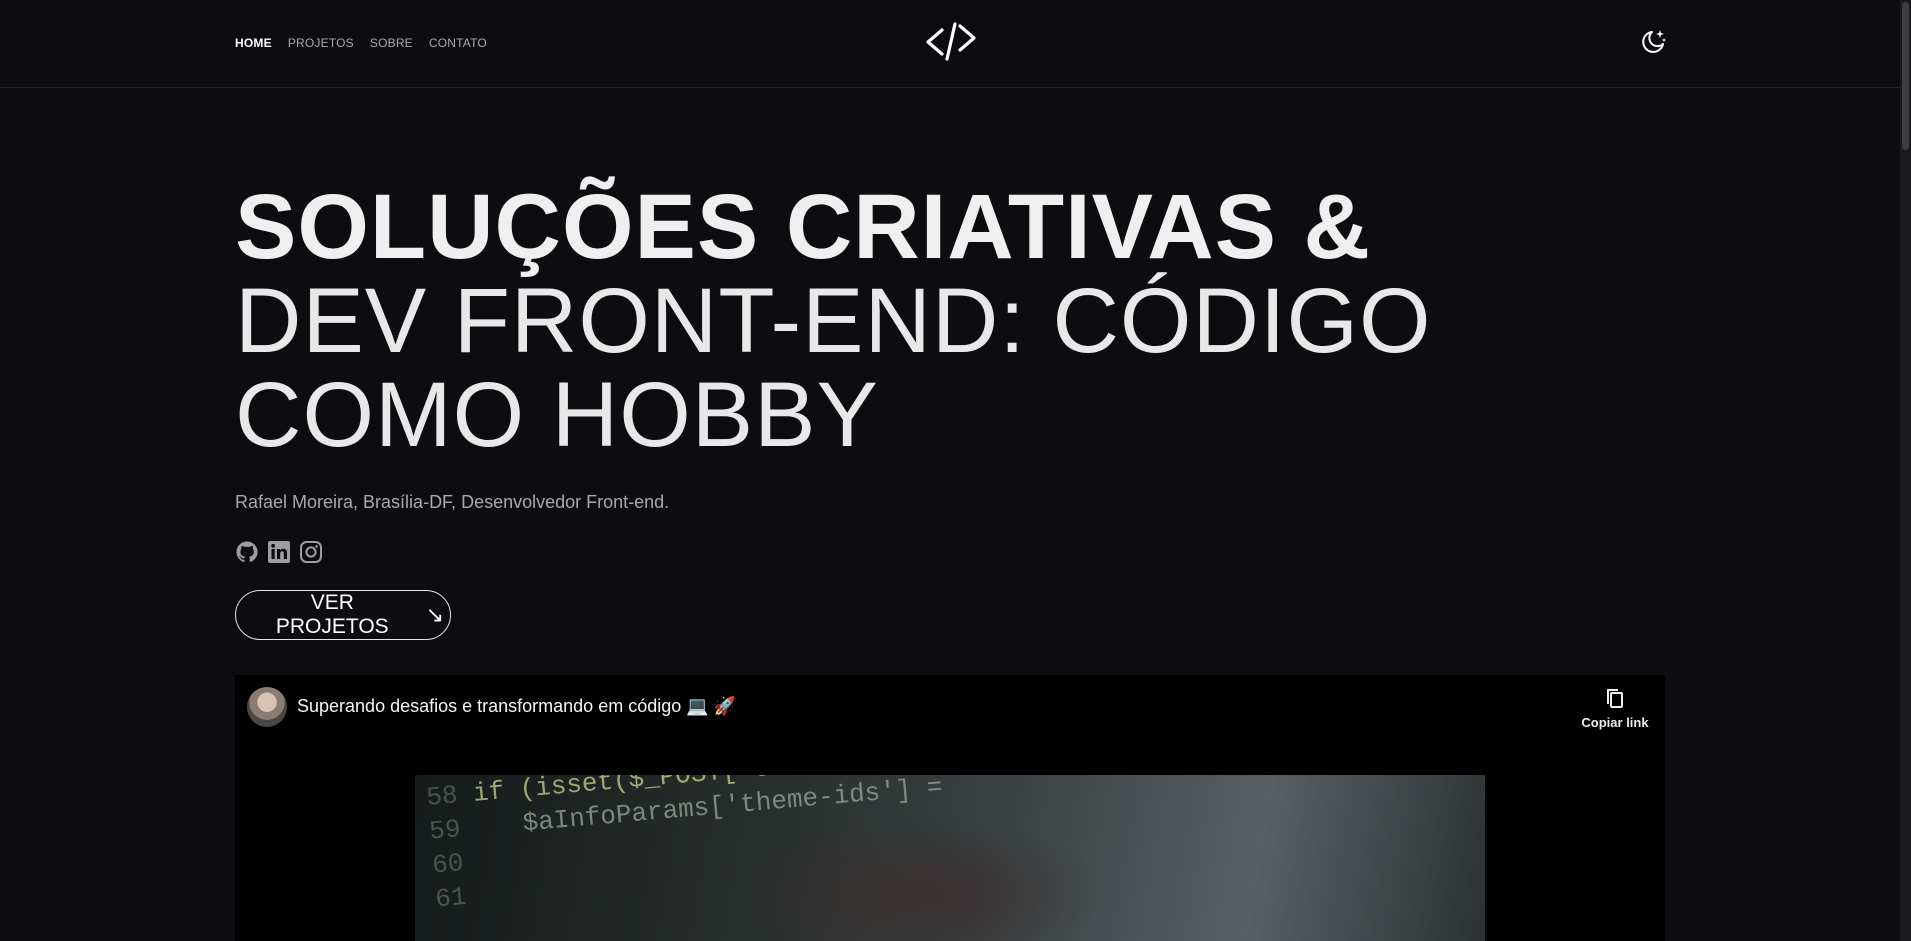 Image resolution: width=1911 pixels, height=941 pixels. I want to click on linkedin-icon, so click(279, 552).